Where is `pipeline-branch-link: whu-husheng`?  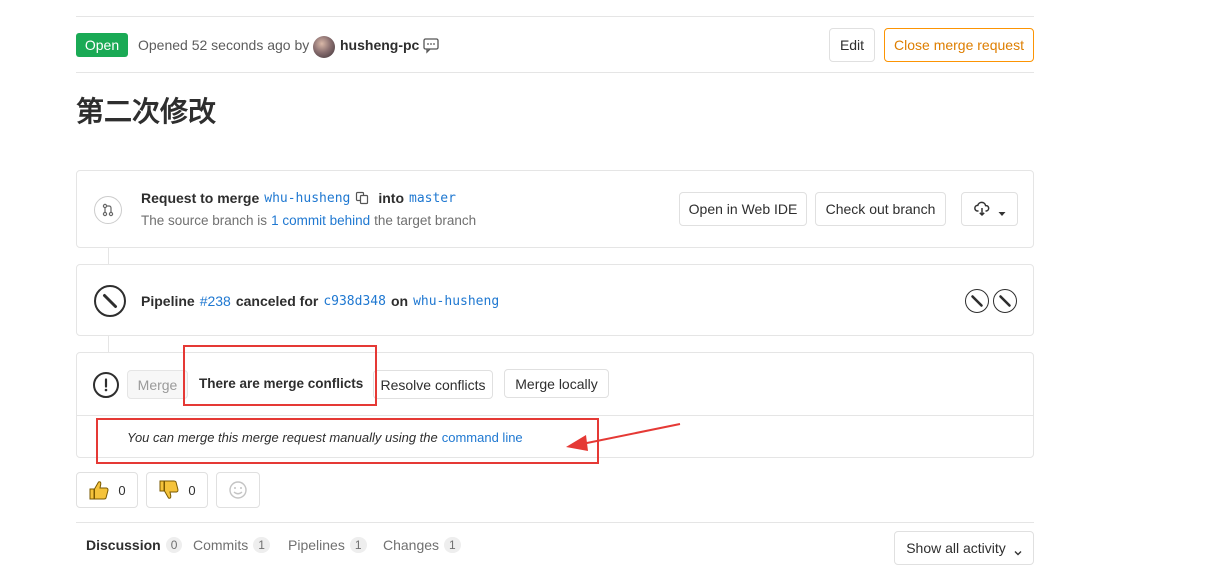
pipeline-branch-link: whu-husheng is located at coordinates (456, 301).